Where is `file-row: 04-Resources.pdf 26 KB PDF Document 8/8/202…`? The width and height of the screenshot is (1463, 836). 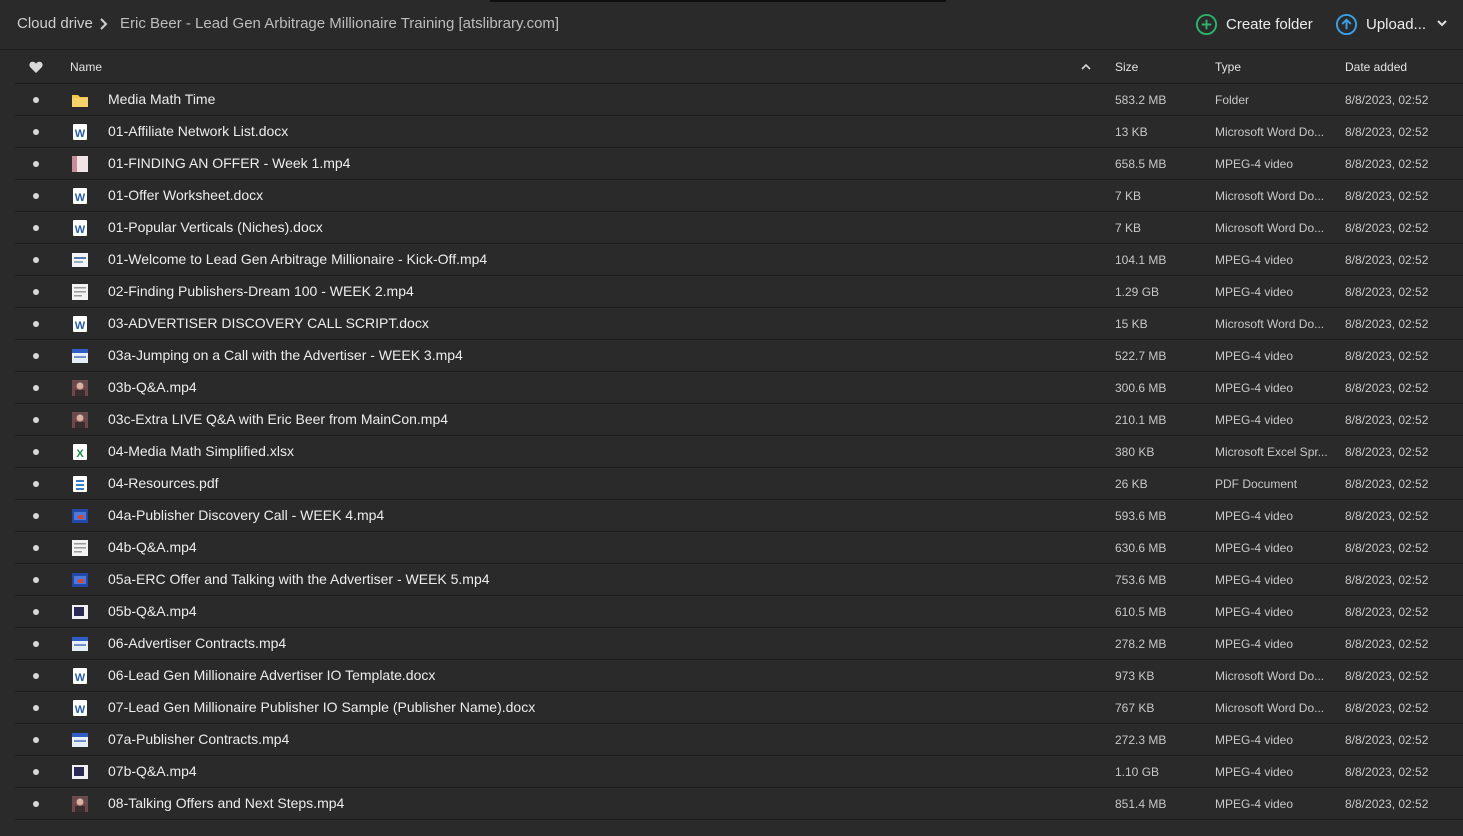
file-row: 04-Resources.pdf 26 KB PDF Document 8/8/202… is located at coordinates (739, 484).